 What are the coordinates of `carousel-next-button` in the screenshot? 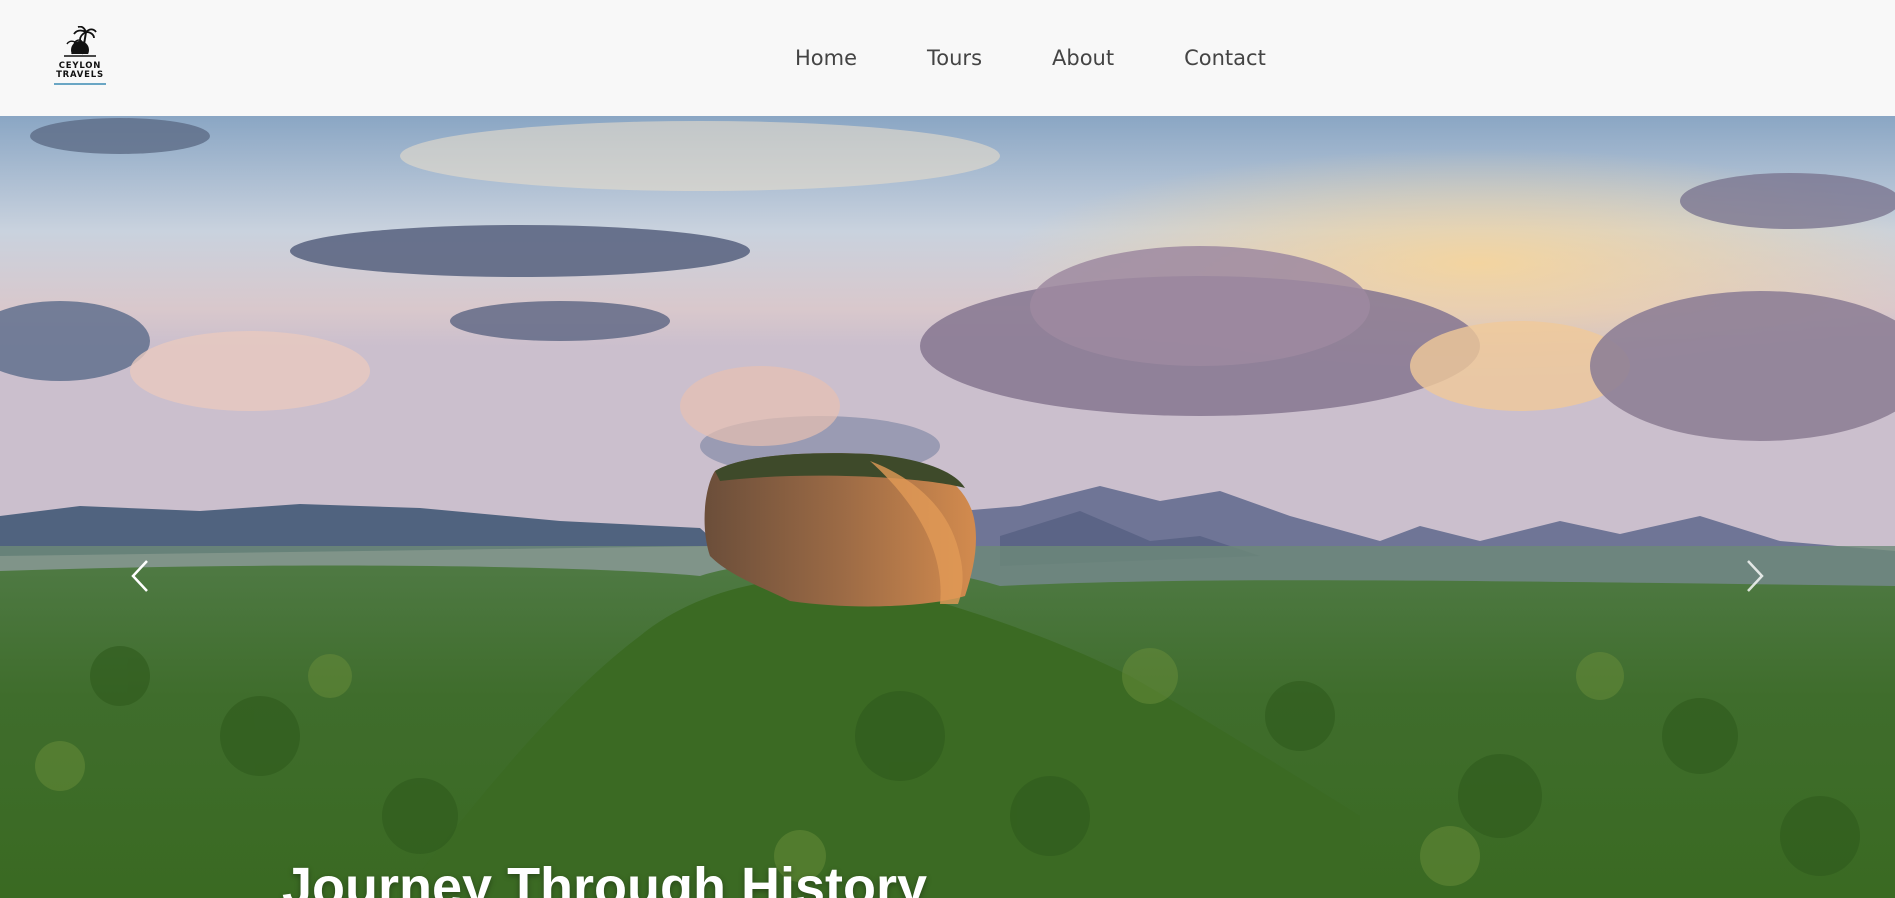 It's located at (1755, 576).